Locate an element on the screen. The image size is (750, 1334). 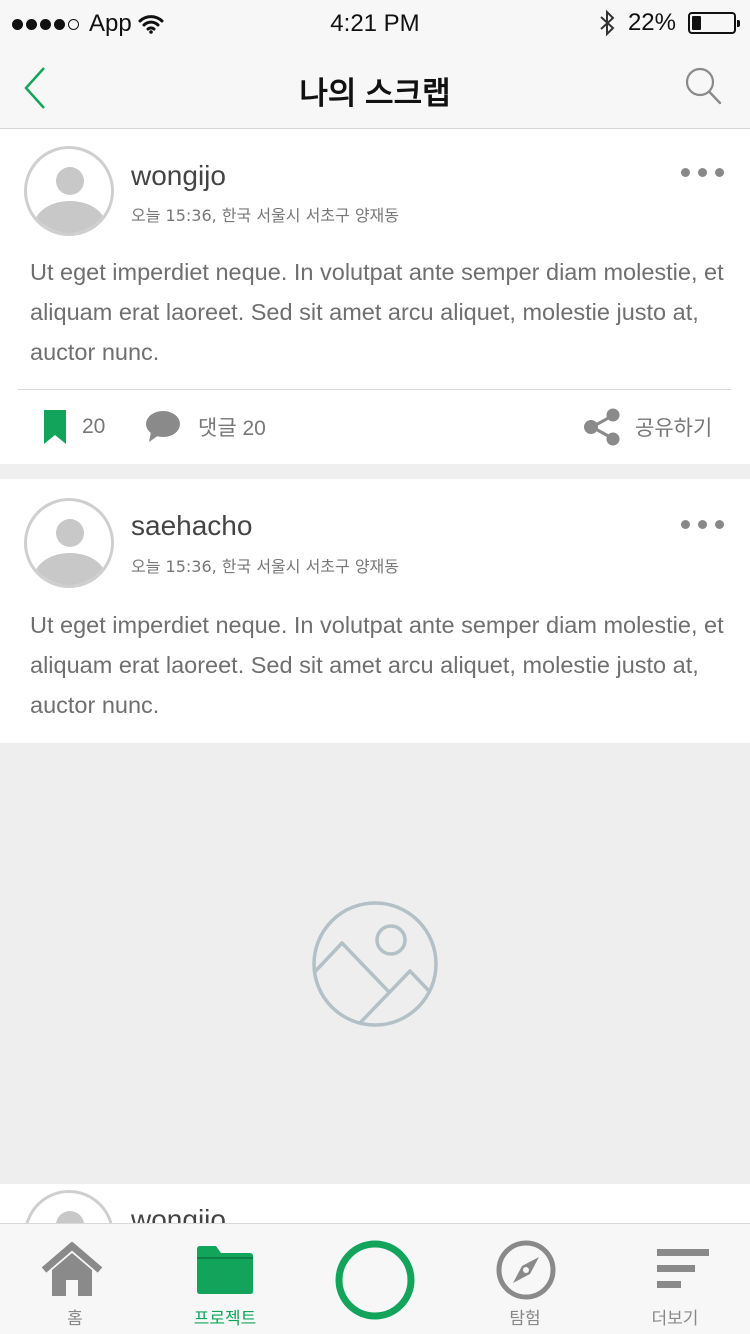
compass-icon is located at coordinates (526, 1270).